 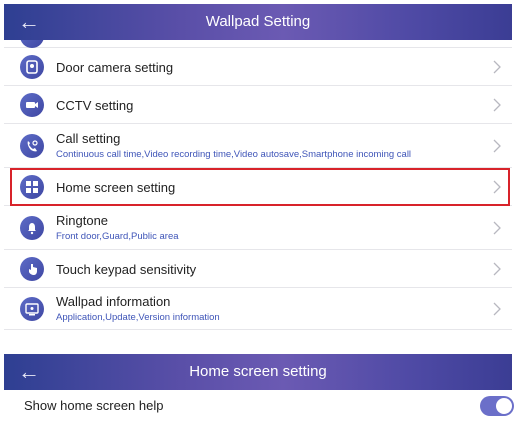 I want to click on touch-icon, so click(x=32, y=269).